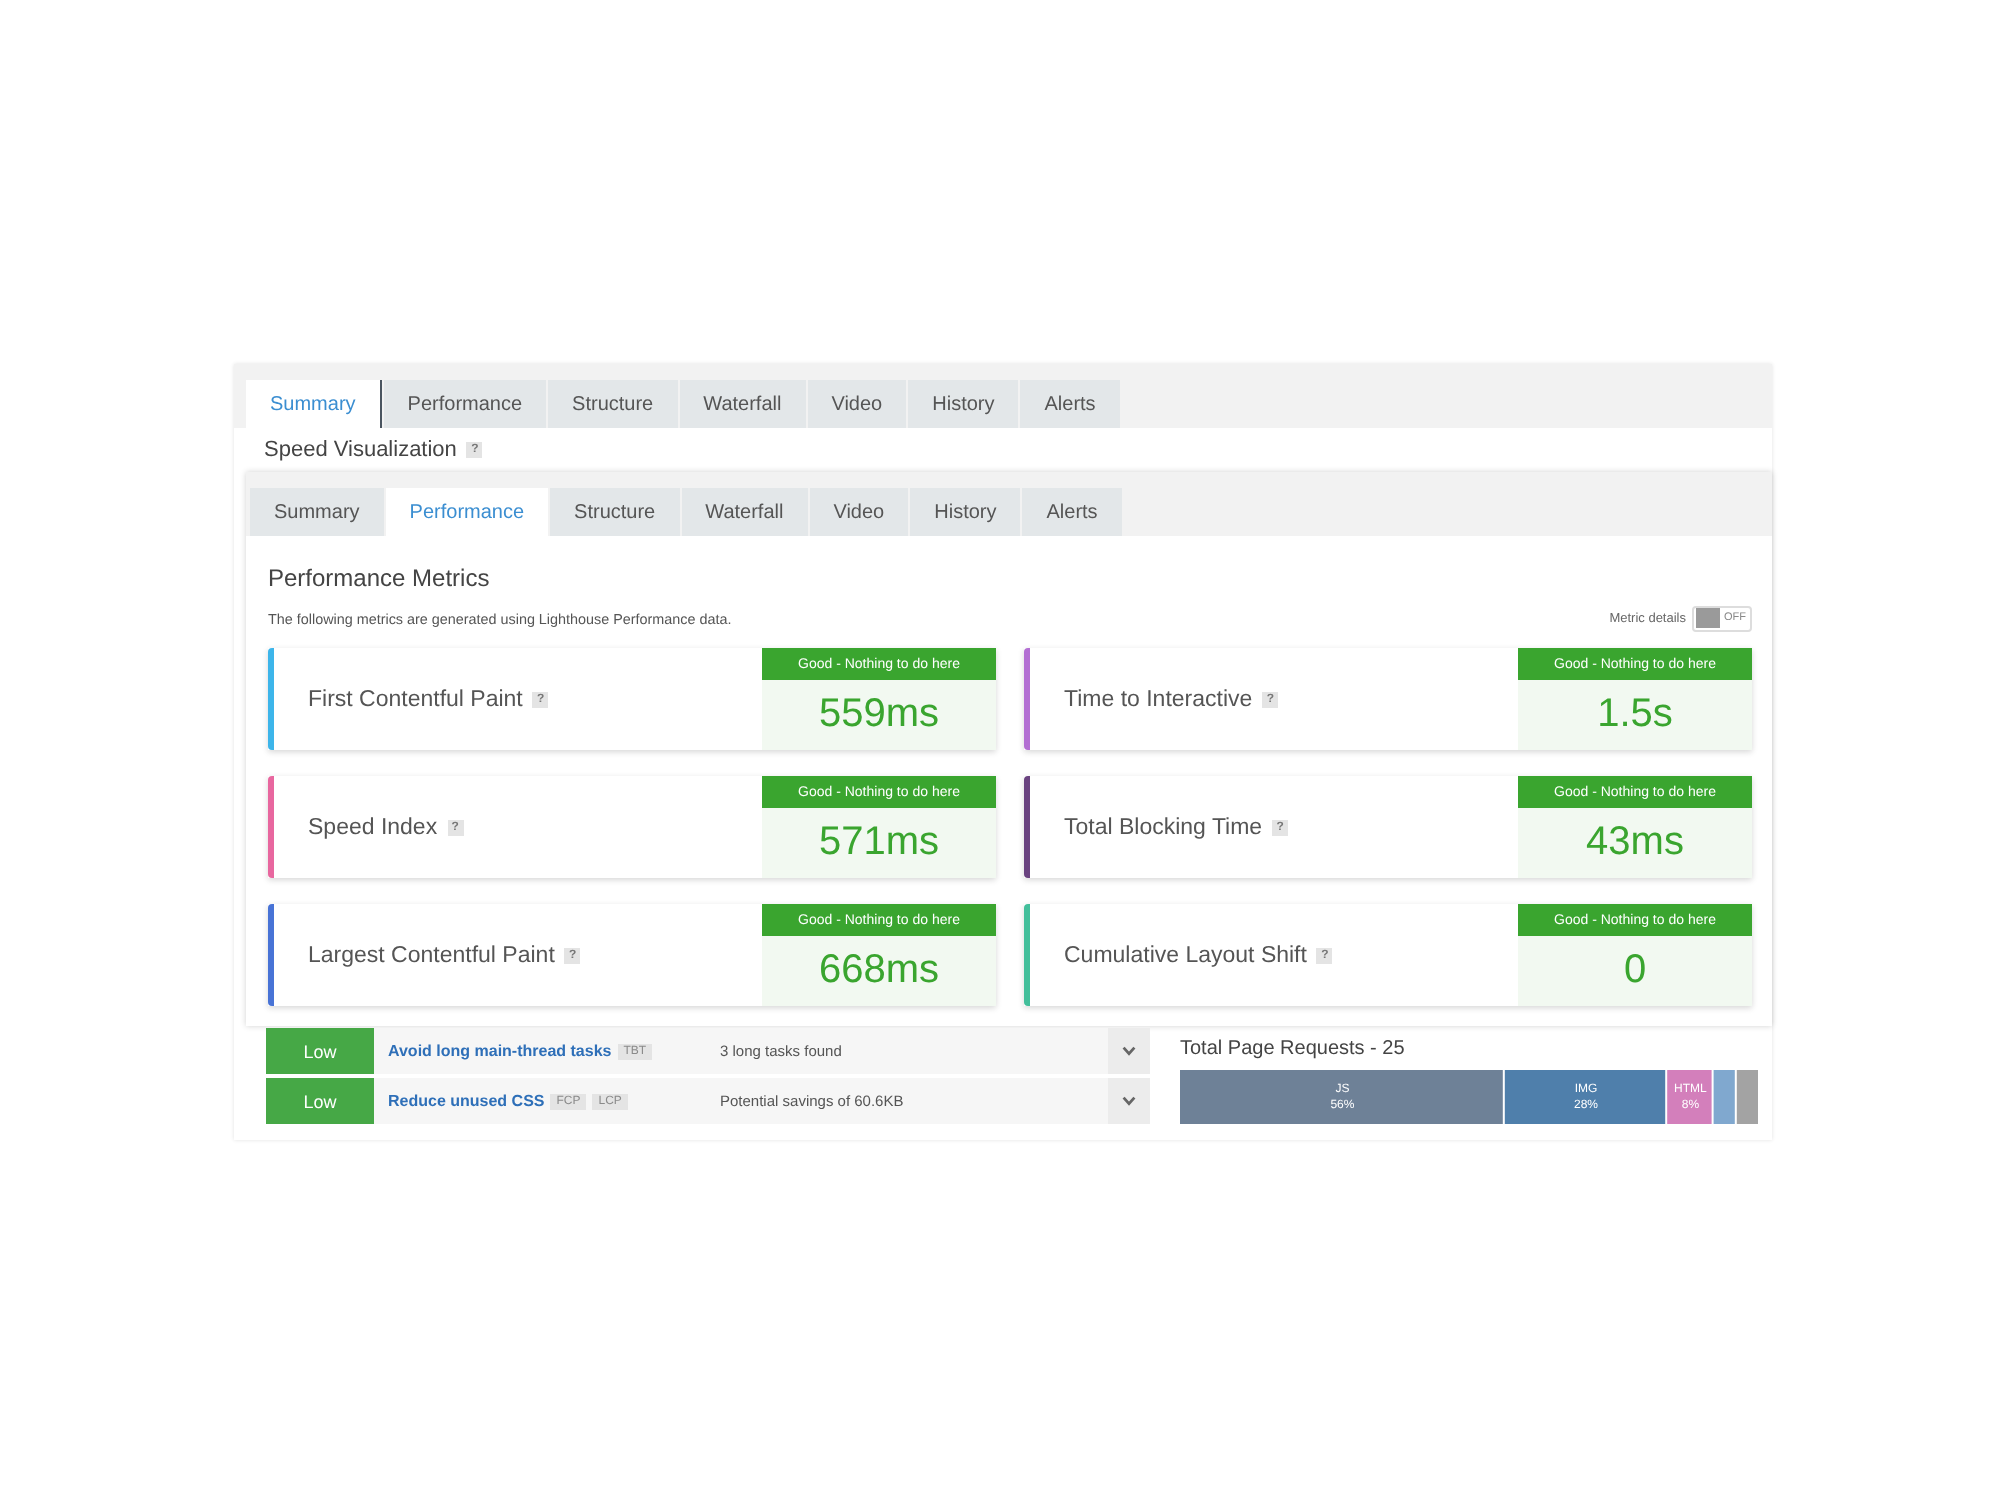 Image resolution: width=2000 pixels, height=1500 pixels. I want to click on metric-label: Speed Index, so click(373, 827).